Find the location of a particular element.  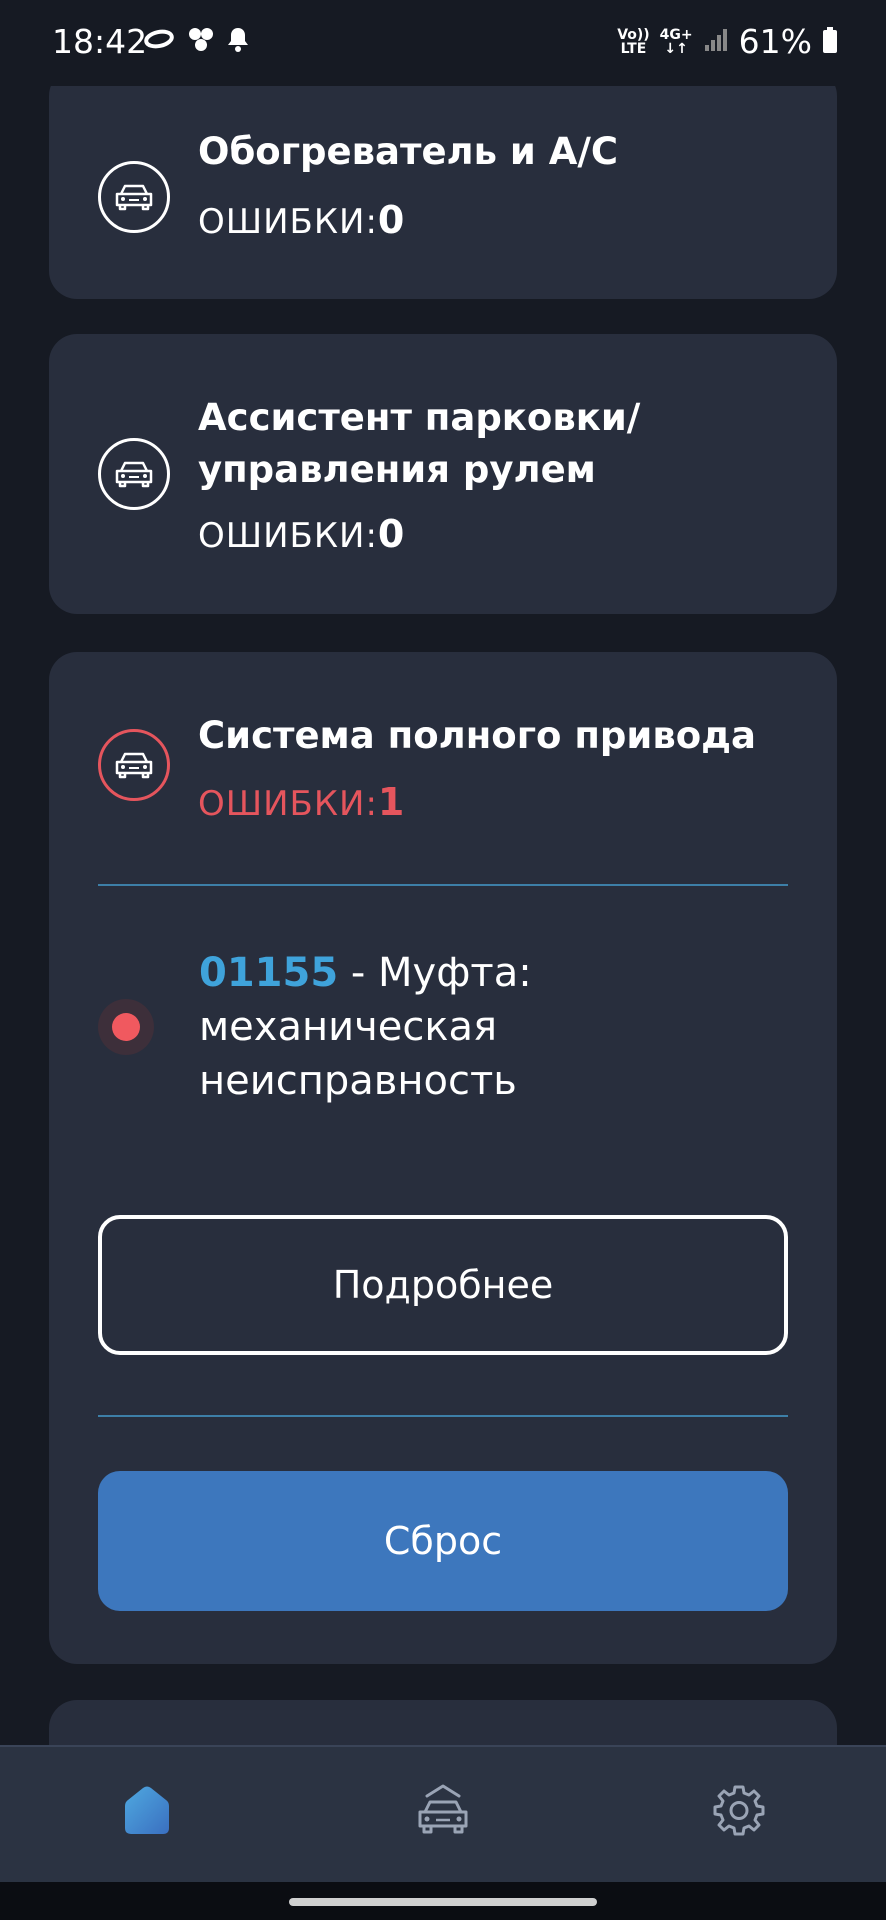

card-title: Система полного привода is located at coordinates (477, 735).